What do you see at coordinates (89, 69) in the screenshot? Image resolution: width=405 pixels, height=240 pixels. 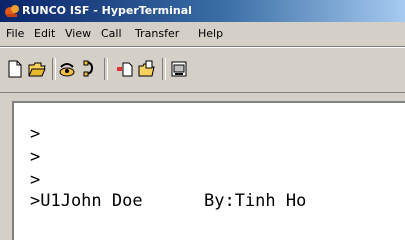 I see `disconnect-icon` at bounding box center [89, 69].